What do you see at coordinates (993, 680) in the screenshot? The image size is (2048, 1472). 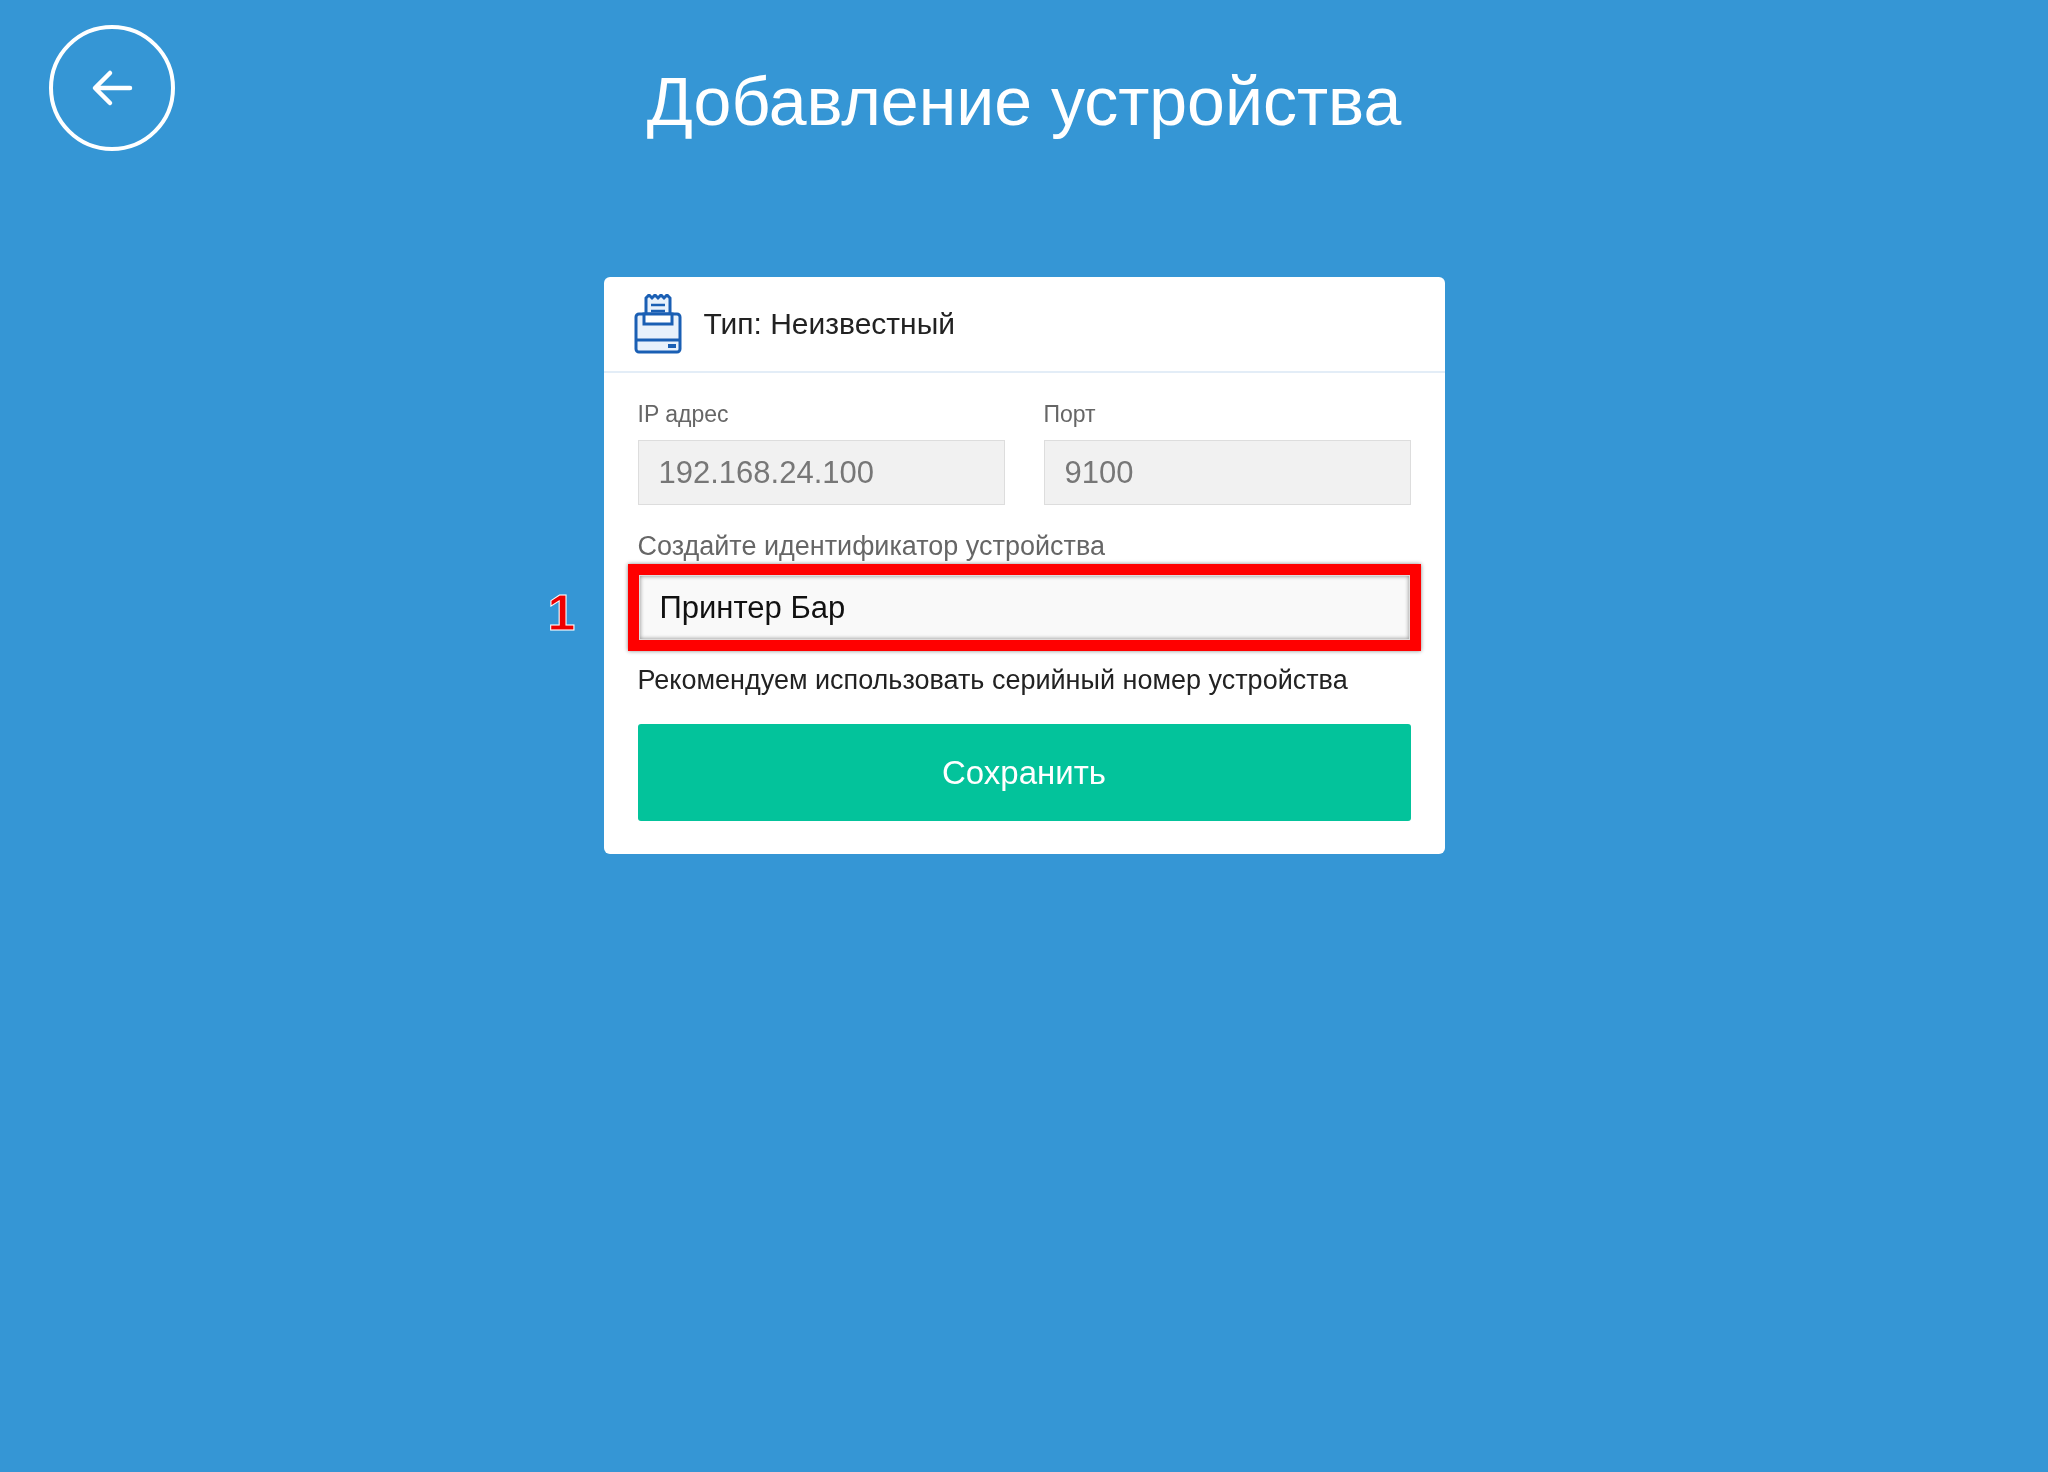 I see `hint-text: Рекомендуем использовать серийный номер устройства` at bounding box center [993, 680].